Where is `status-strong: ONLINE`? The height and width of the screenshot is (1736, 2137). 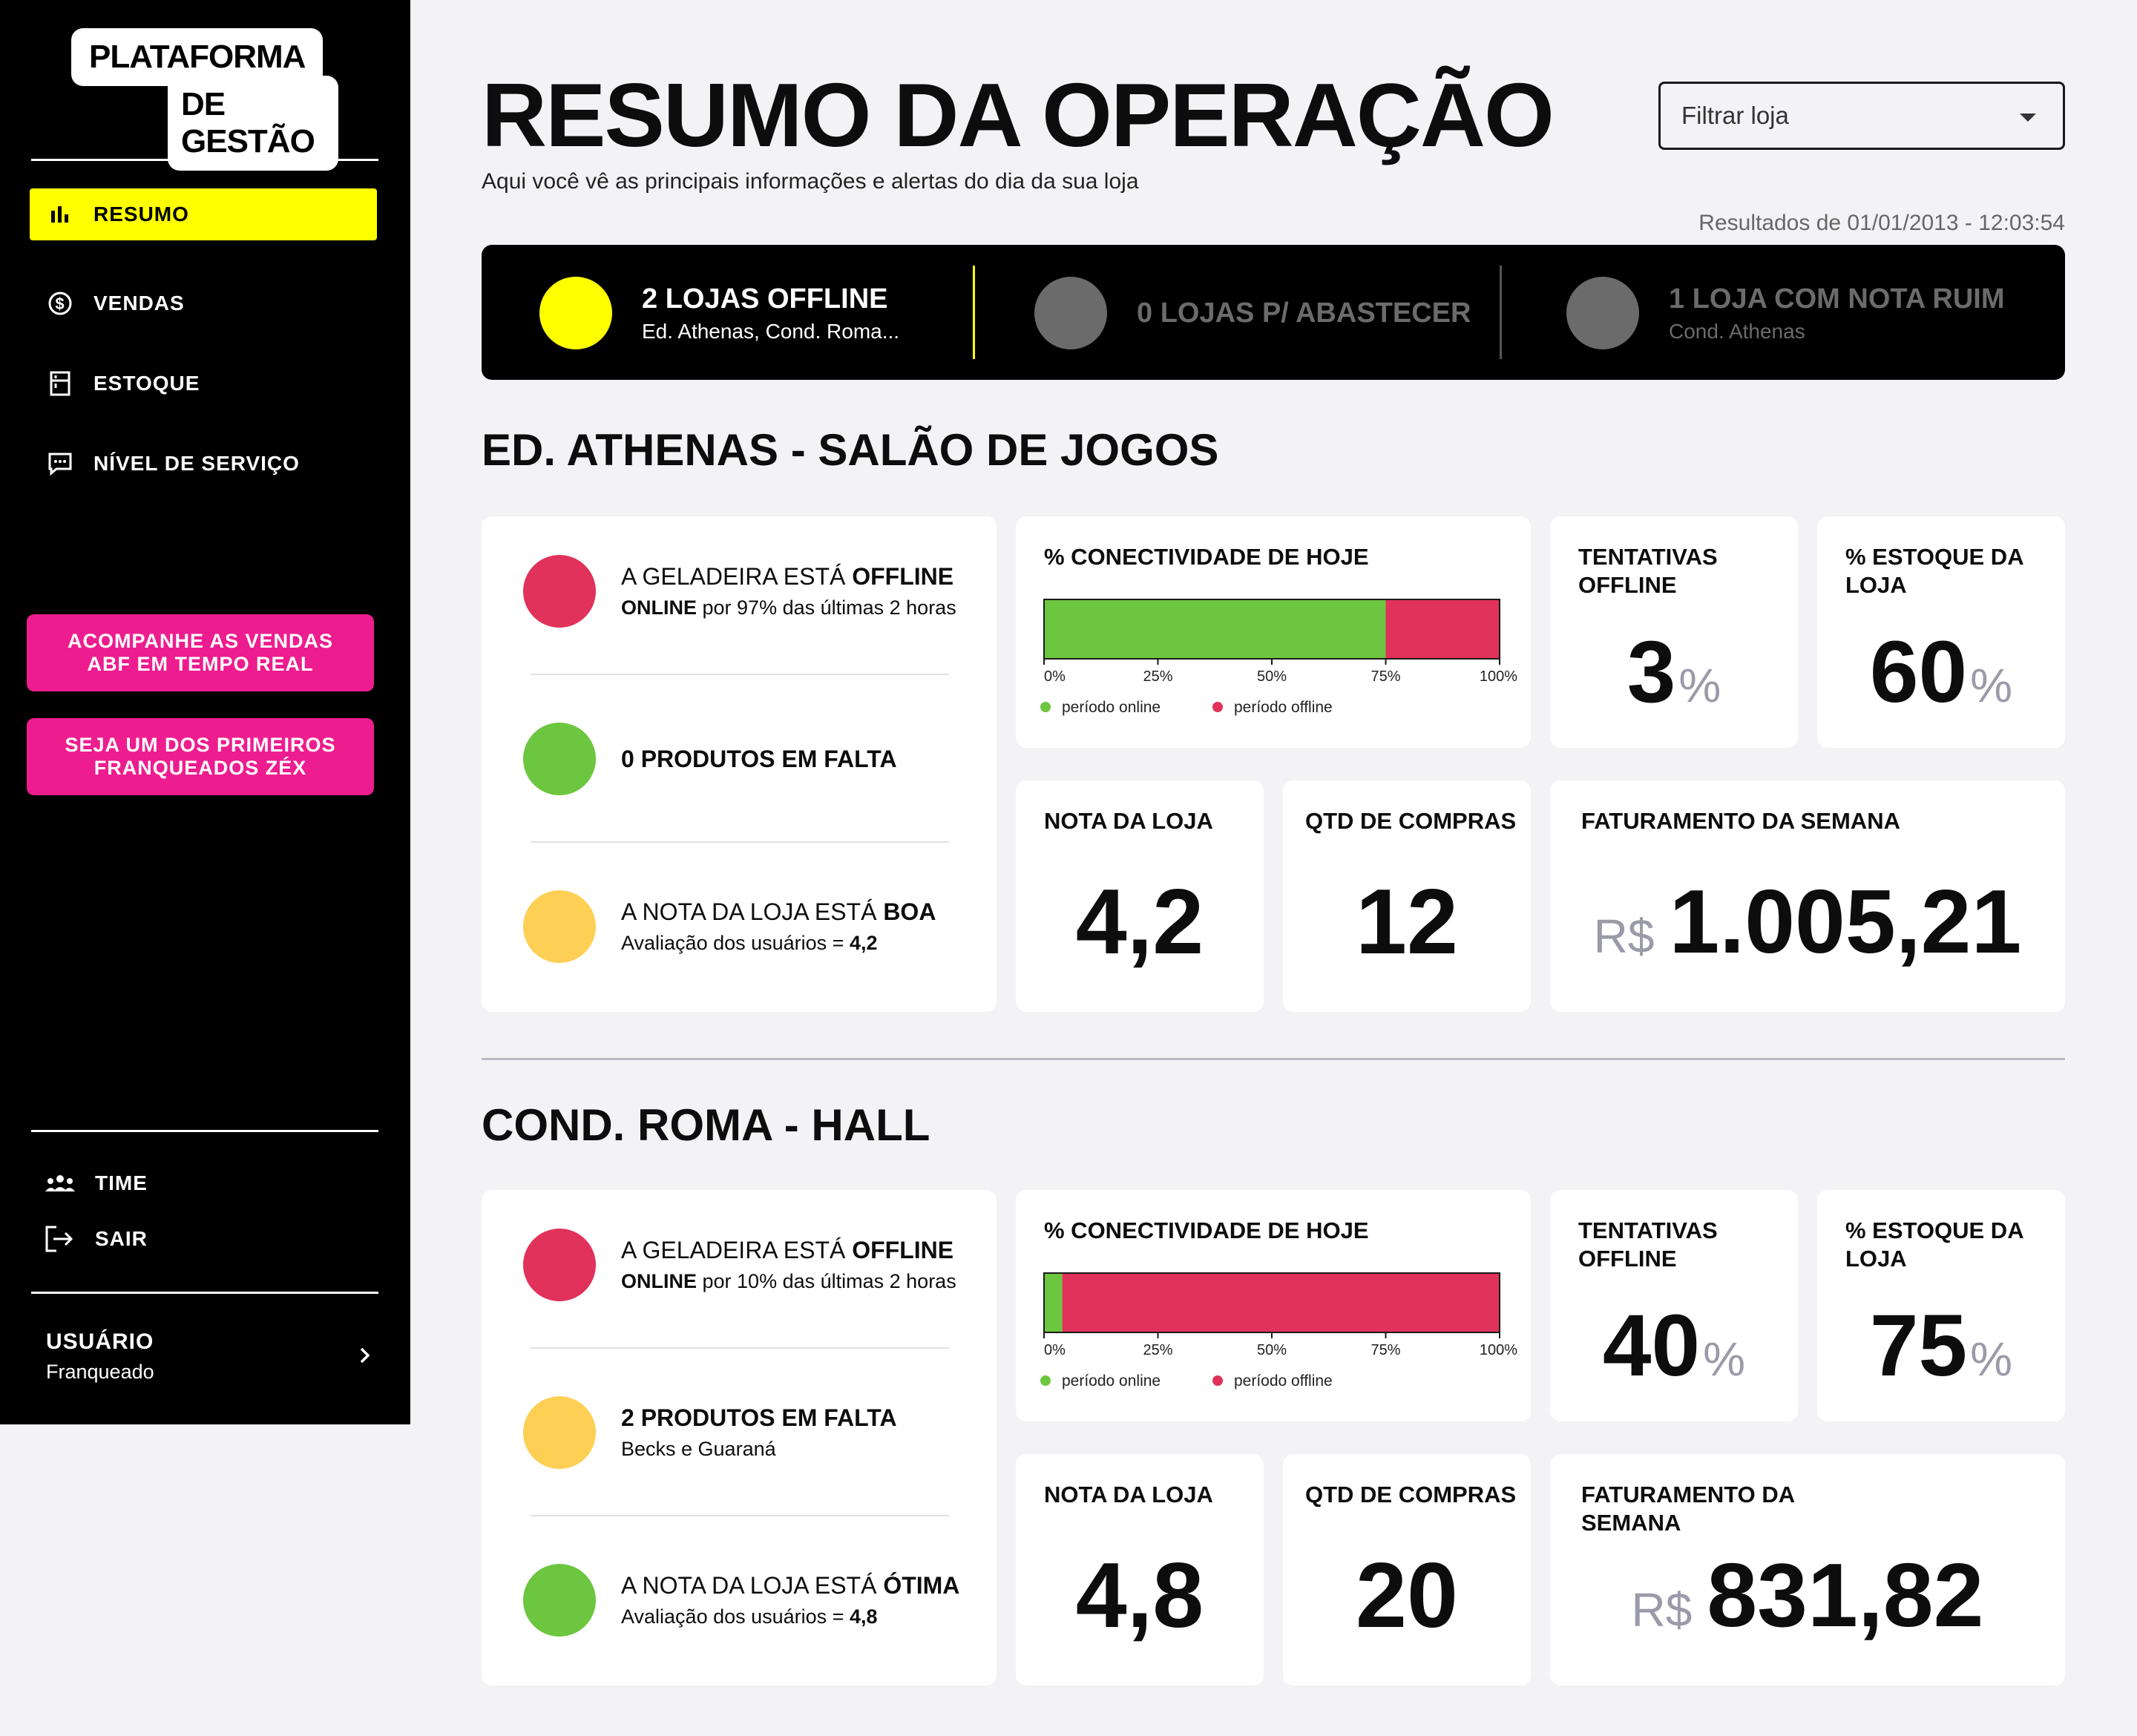 status-strong: ONLINE is located at coordinates (659, 1281).